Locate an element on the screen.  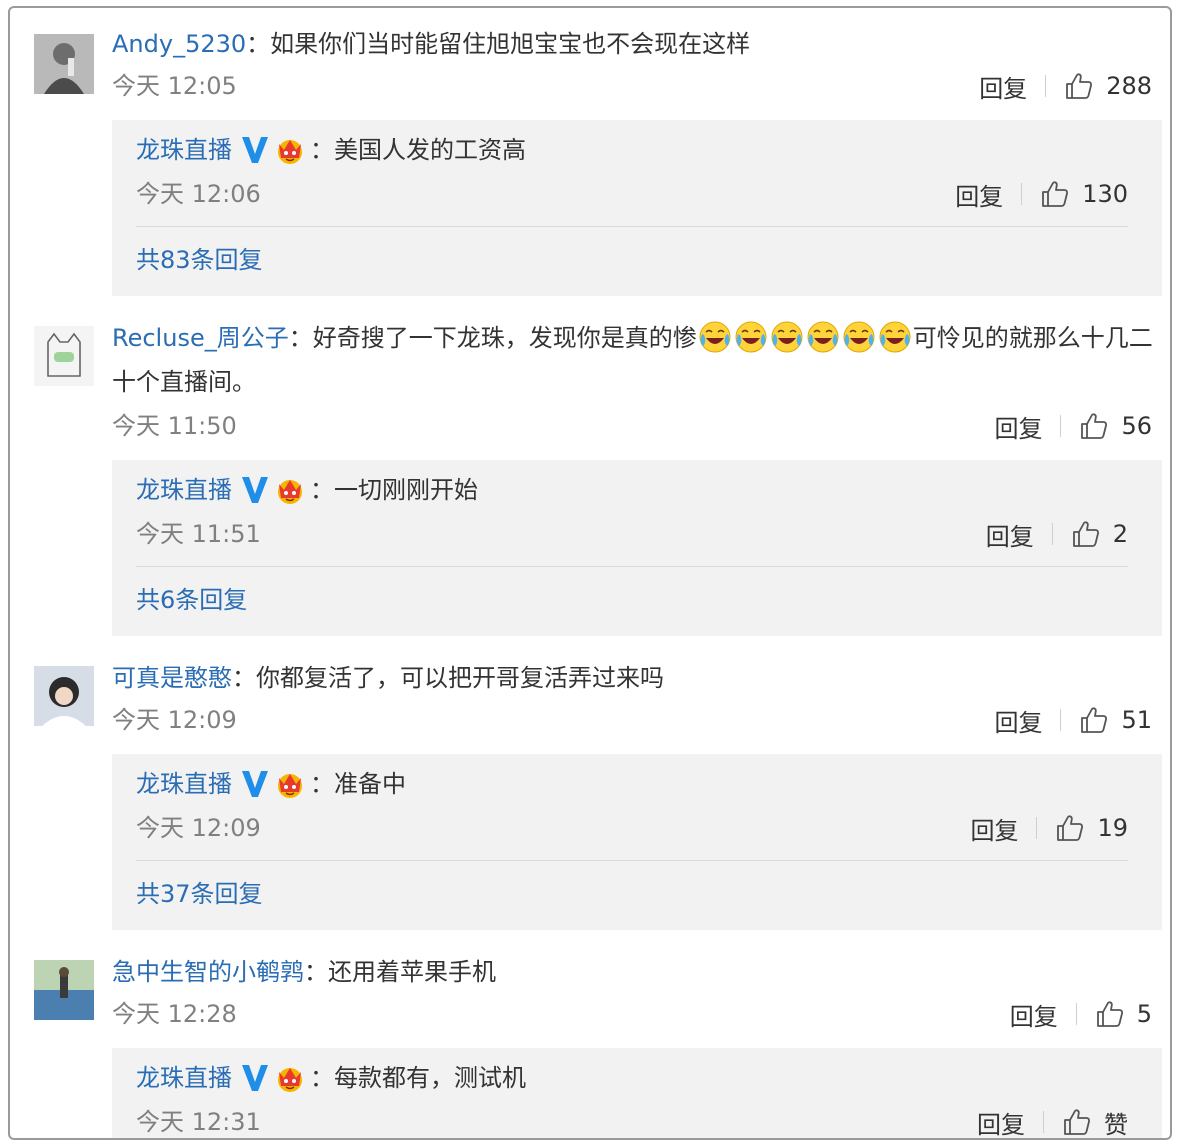
like-count: 56 is located at coordinates (1136, 426).